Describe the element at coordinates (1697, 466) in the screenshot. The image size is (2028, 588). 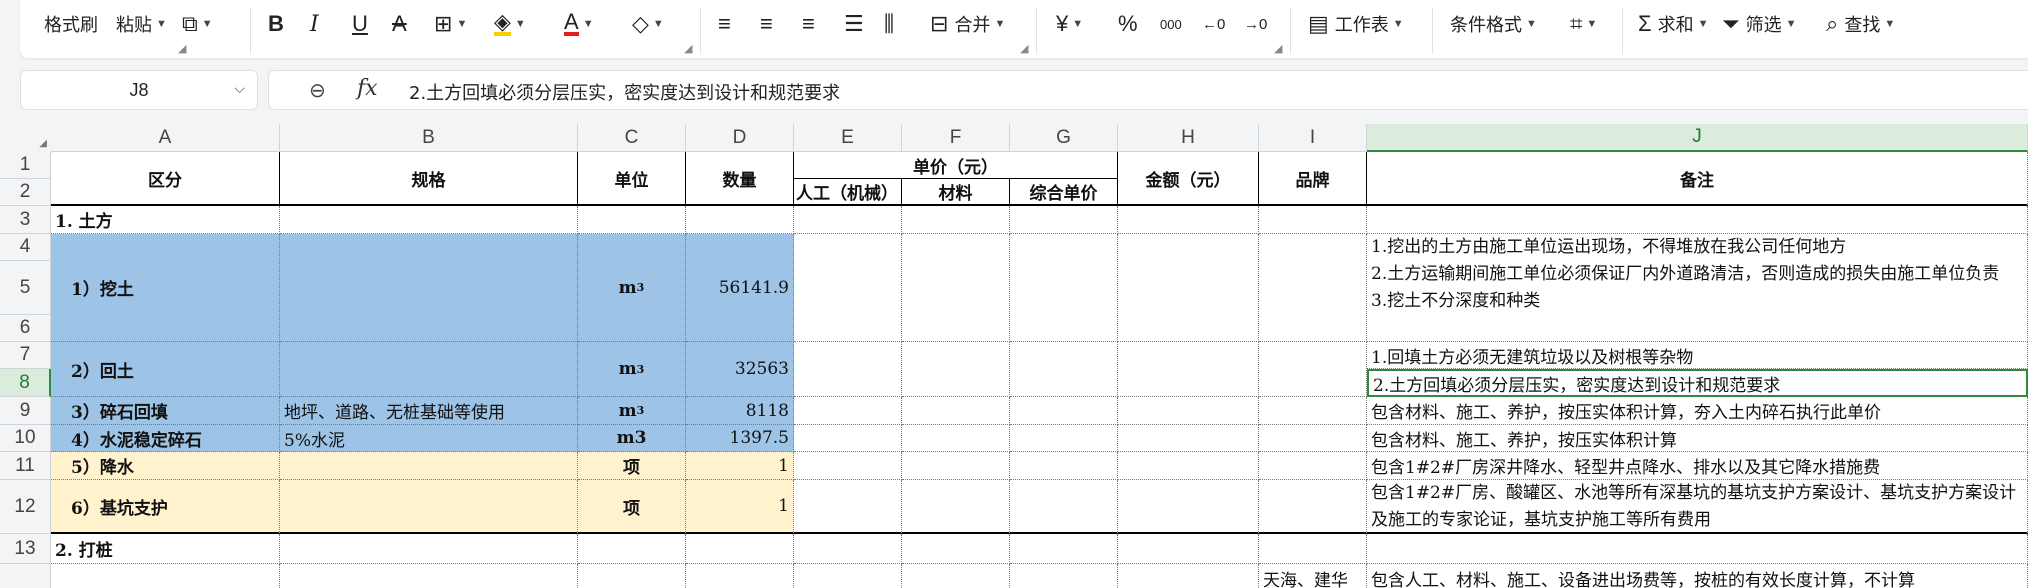
I see `remarks-dewater: 包含1#2#厂房深井降水、轻型井点降水、排水以及其它降水措施费` at that location.